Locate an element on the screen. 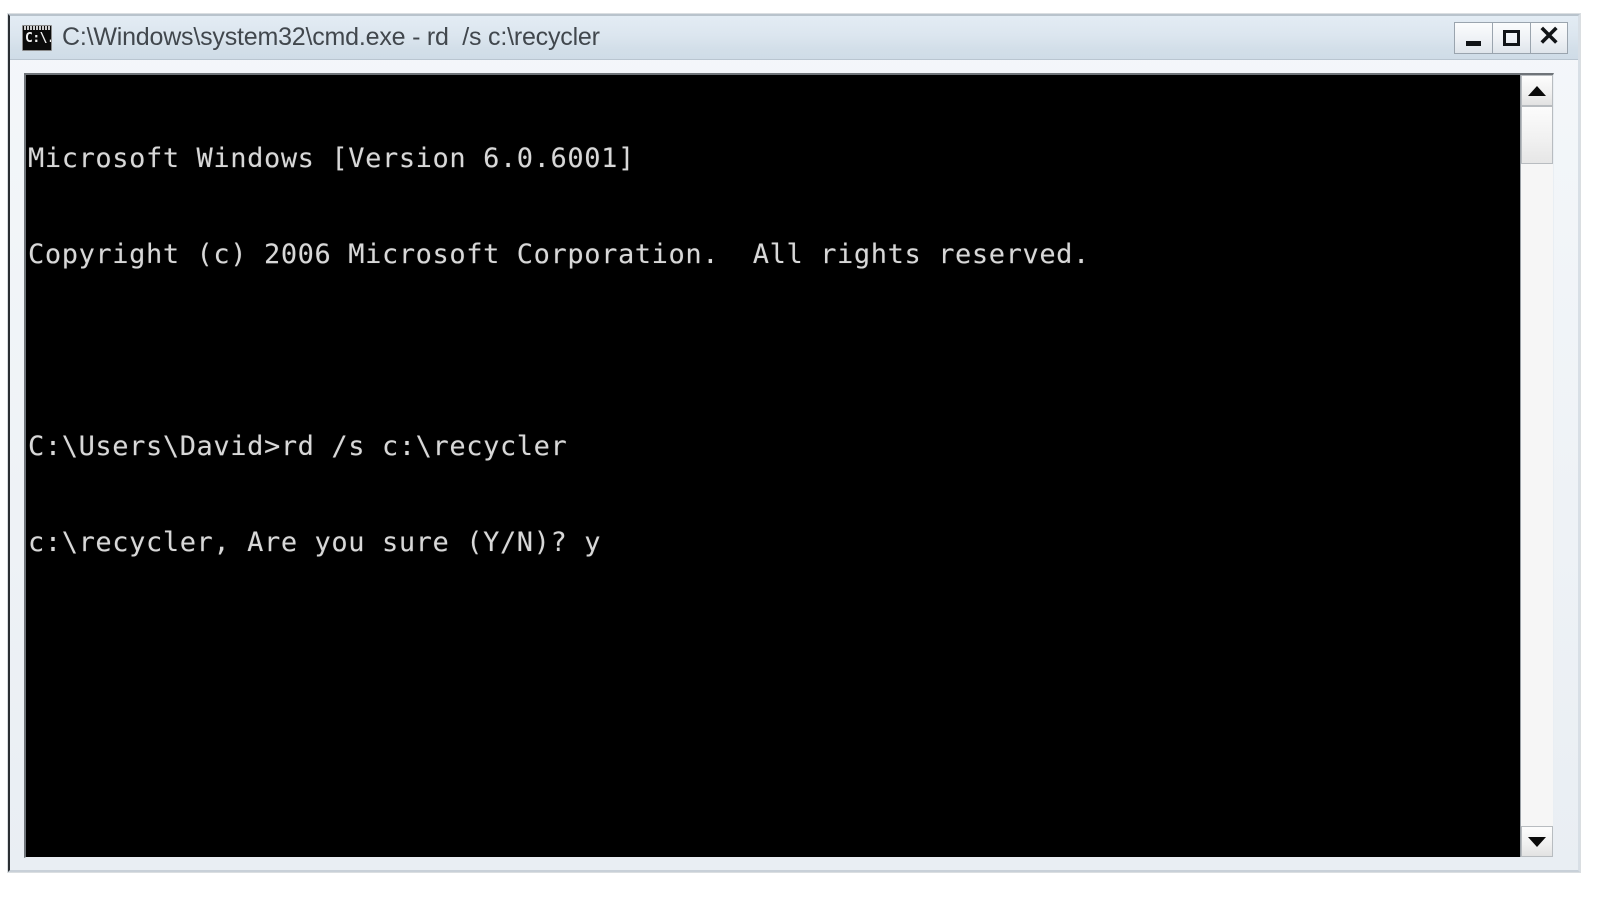 The height and width of the screenshot is (900, 1600). close-icon: ✕ is located at coordinates (1549, 35).